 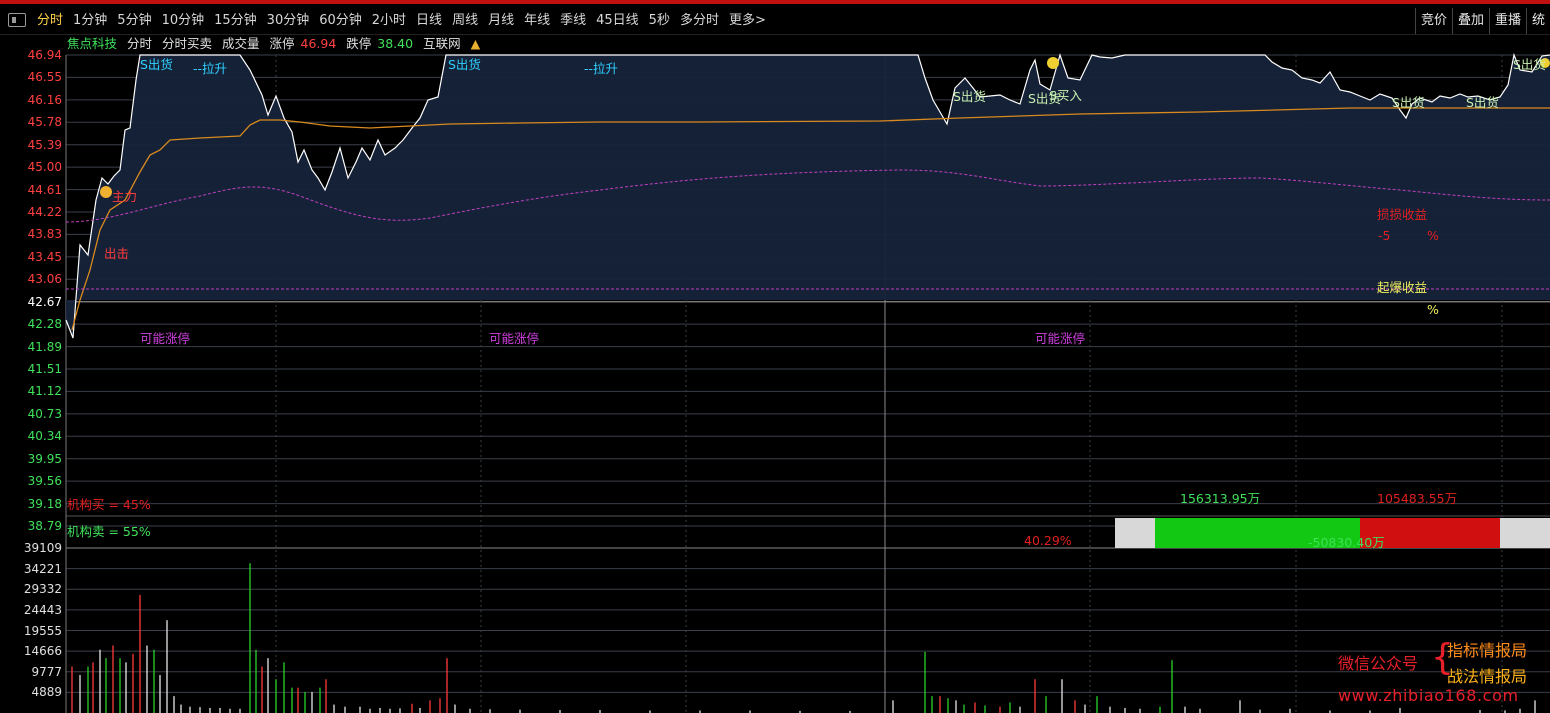 I want to click on price-tick: 42.28, so click(x=44, y=324).